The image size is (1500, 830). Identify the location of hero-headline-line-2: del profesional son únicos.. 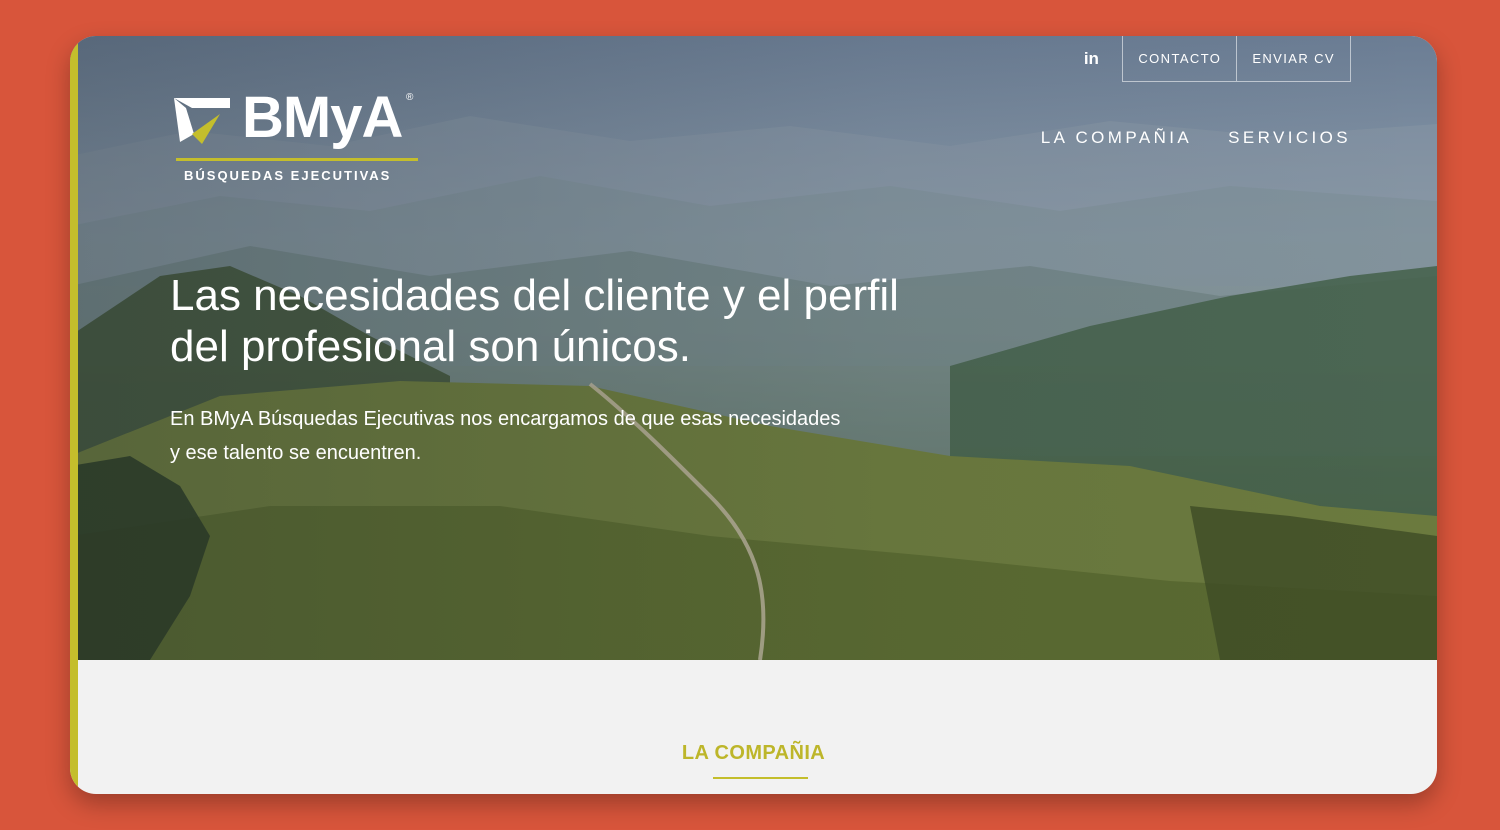
(430, 346).